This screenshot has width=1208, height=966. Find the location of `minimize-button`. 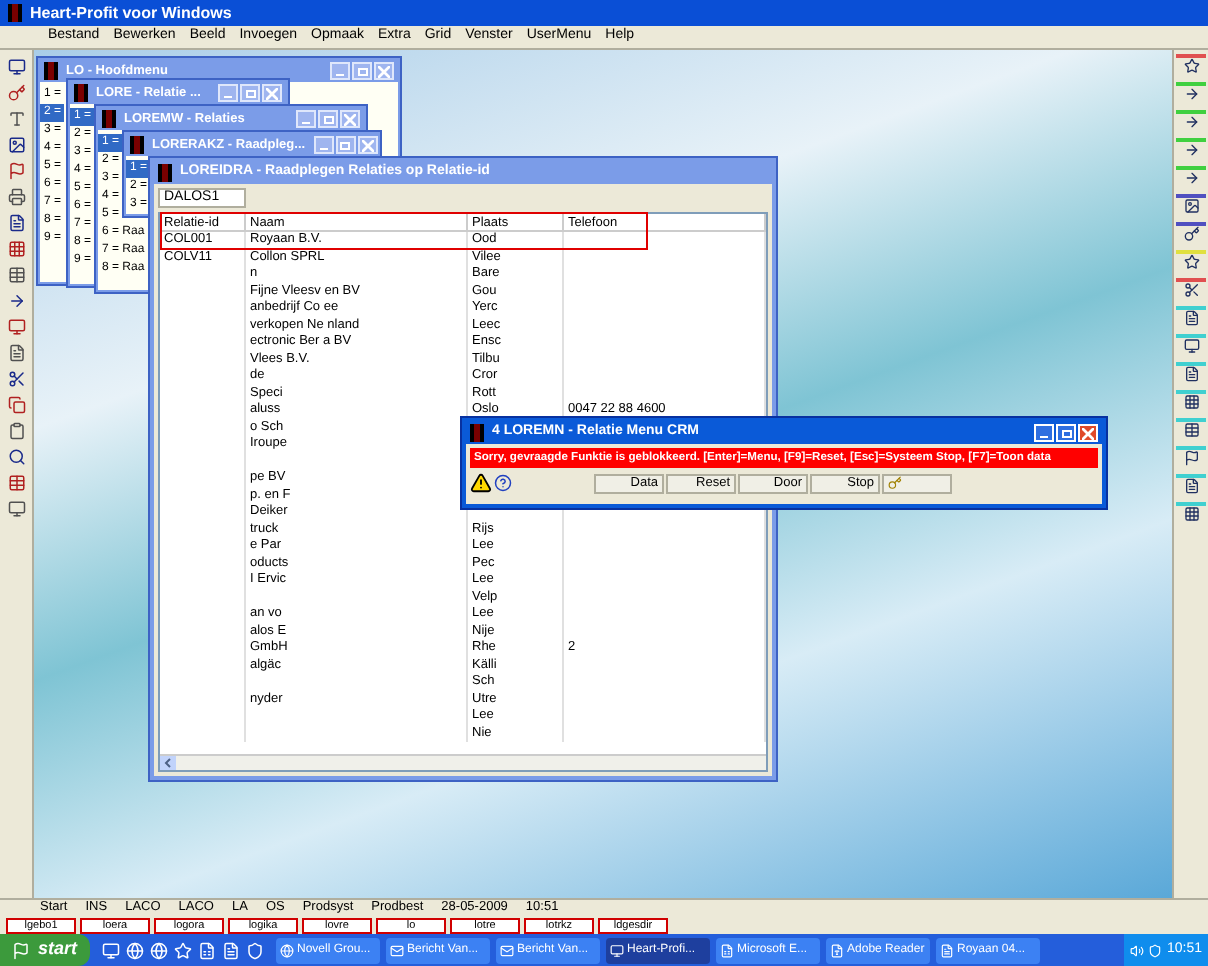

minimize-button is located at coordinates (323, 145).